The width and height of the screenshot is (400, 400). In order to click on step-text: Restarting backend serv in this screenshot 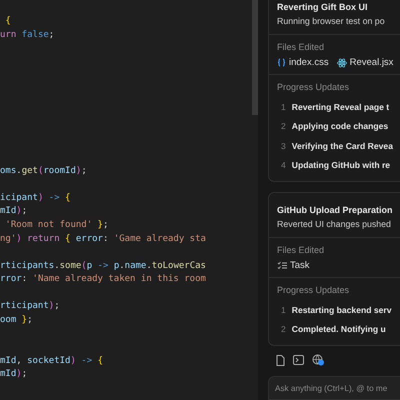, I will do `click(342, 309)`.